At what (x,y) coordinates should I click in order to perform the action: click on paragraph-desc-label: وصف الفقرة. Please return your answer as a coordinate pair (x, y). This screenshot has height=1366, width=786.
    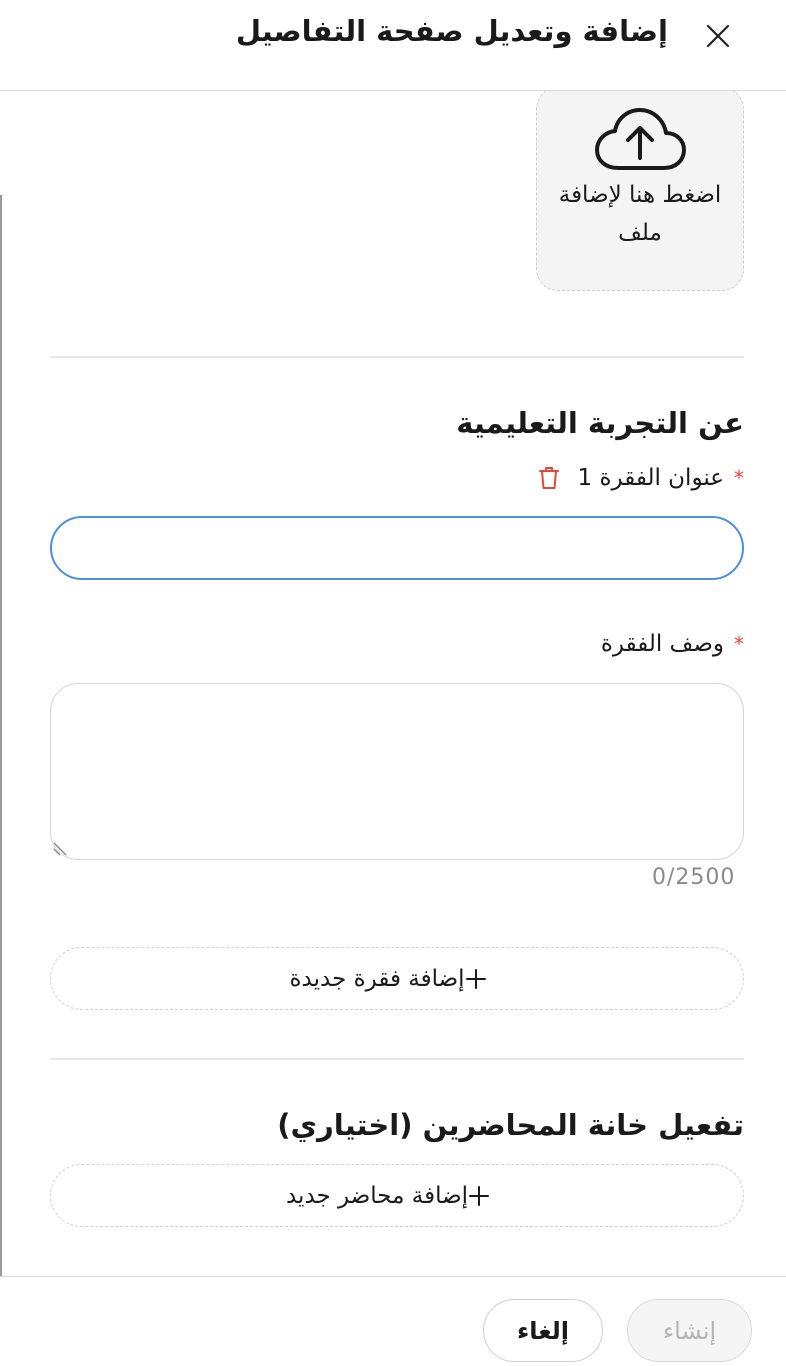
    Looking at the image, I should click on (662, 644).